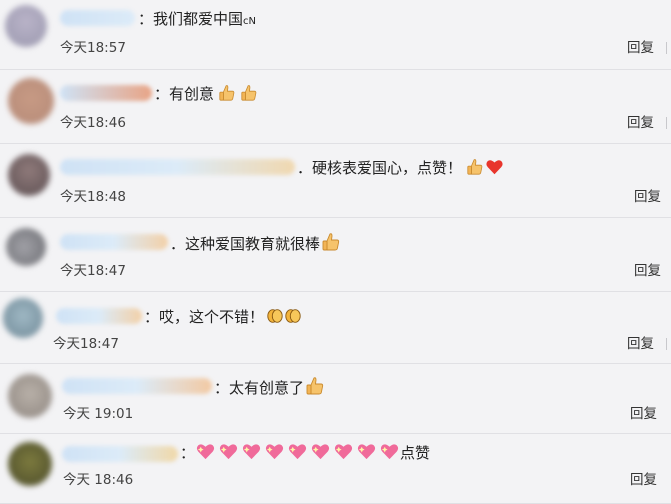  Describe the element at coordinates (249, 21) in the screenshot. I see `comment-suffix: cN` at that location.